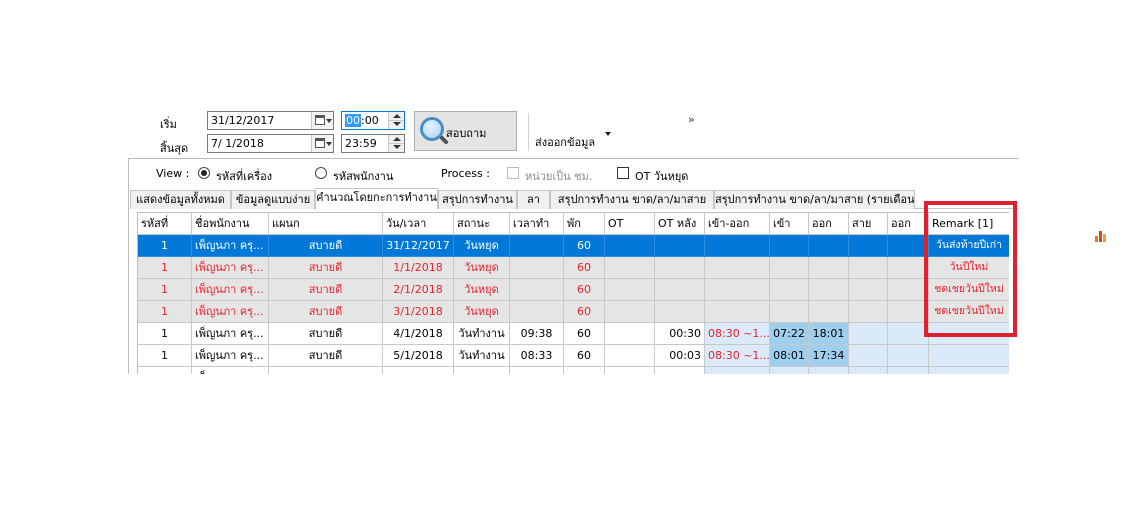  Describe the element at coordinates (814, 199) in the screenshot. I see `tab-absence-summary-monthly: สรุปการทำงาน ขาด/ลา/มาสาย (รายเดือน)` at that location.